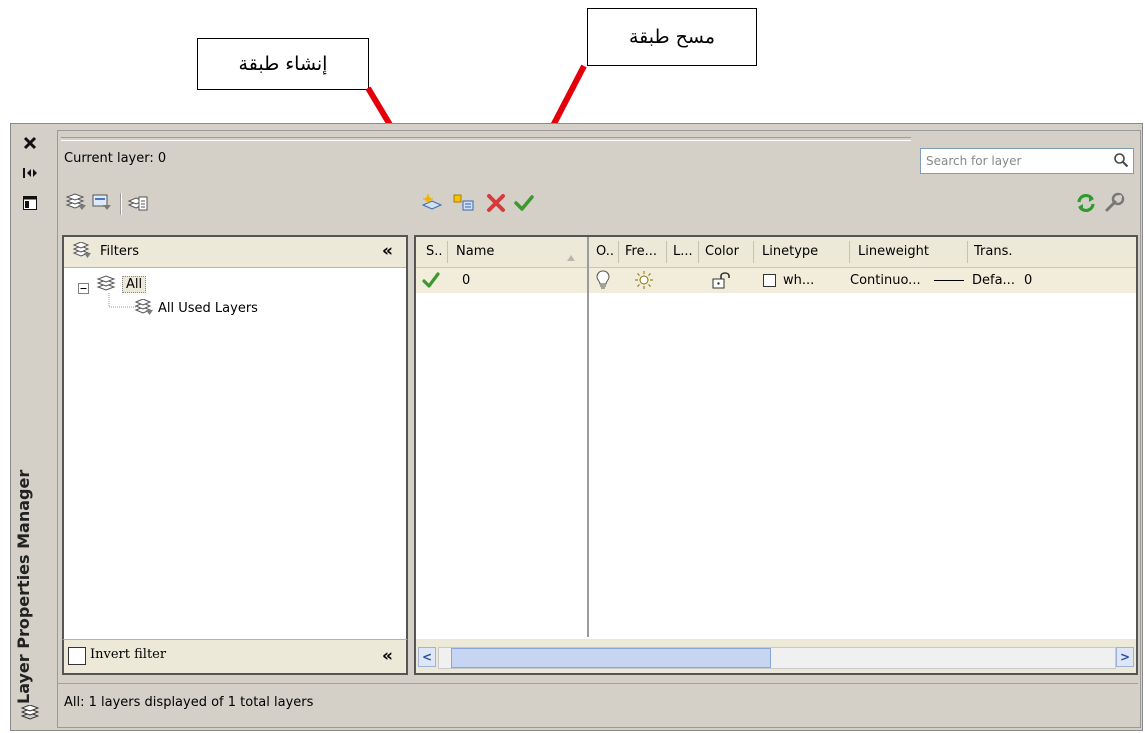 This screenshot has height=733, width=1145. I want to click on top-divider, so click(486, 139).